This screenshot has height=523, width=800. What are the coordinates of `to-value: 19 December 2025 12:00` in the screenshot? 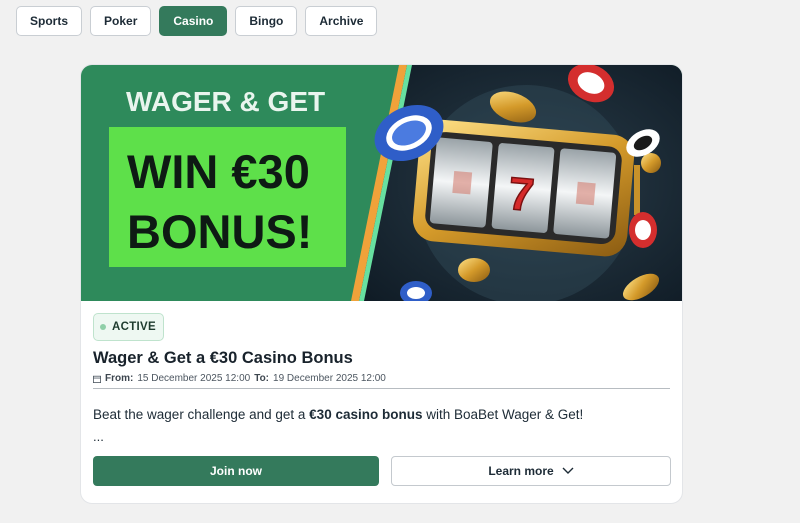 It's located at (329, 378).